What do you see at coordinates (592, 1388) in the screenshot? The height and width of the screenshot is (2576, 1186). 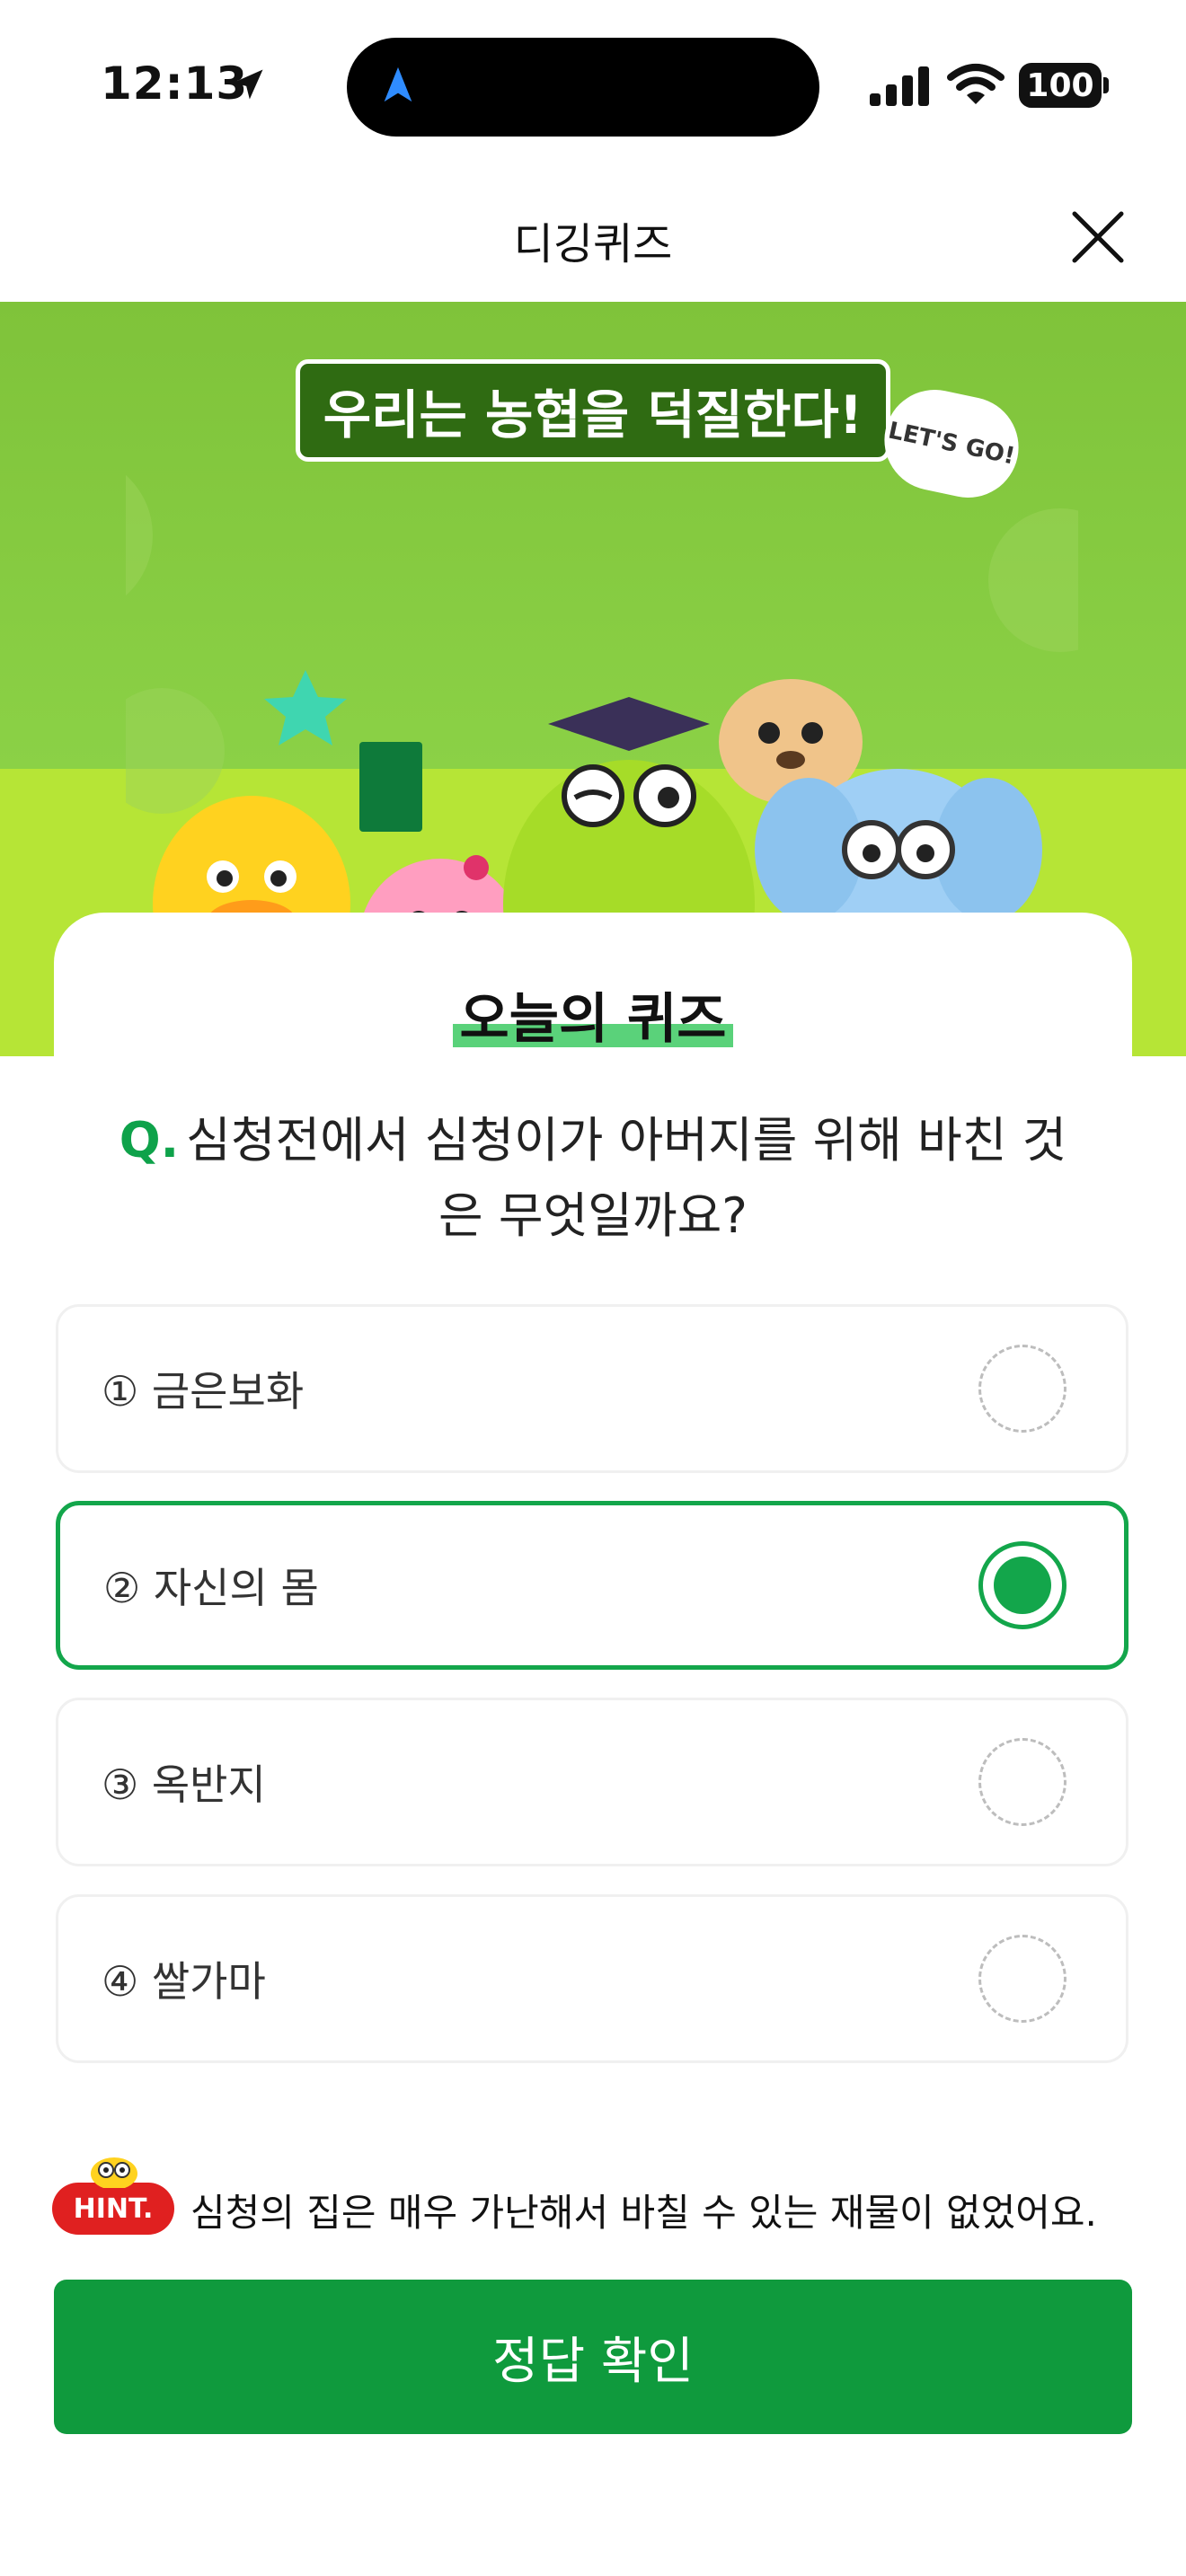 I see `answer-option-1: ① 금은보화` at bounding box center [592, 1388].